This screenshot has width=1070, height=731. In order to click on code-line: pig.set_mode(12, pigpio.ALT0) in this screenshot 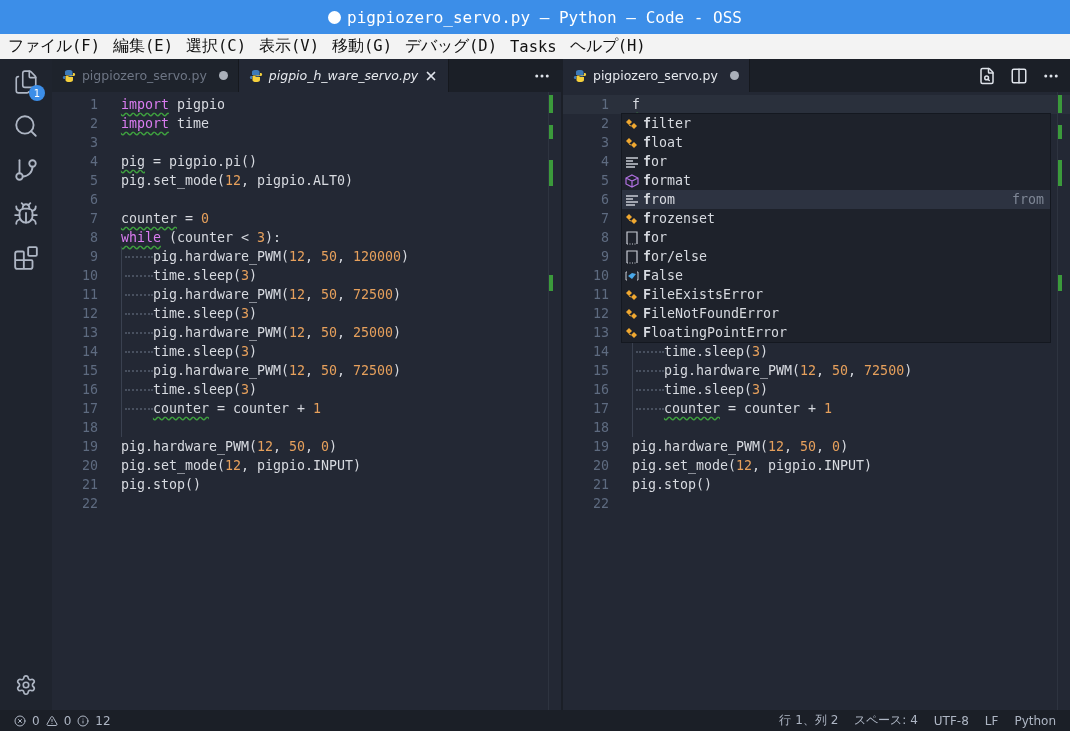, I will do `click(237, 180)`.